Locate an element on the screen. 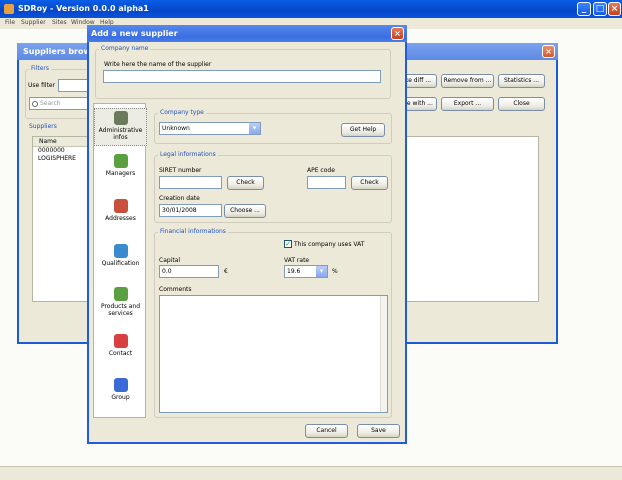 This screenshot has height=480, width=622. nav-label: Qualification is located at coordinates (120, 263).